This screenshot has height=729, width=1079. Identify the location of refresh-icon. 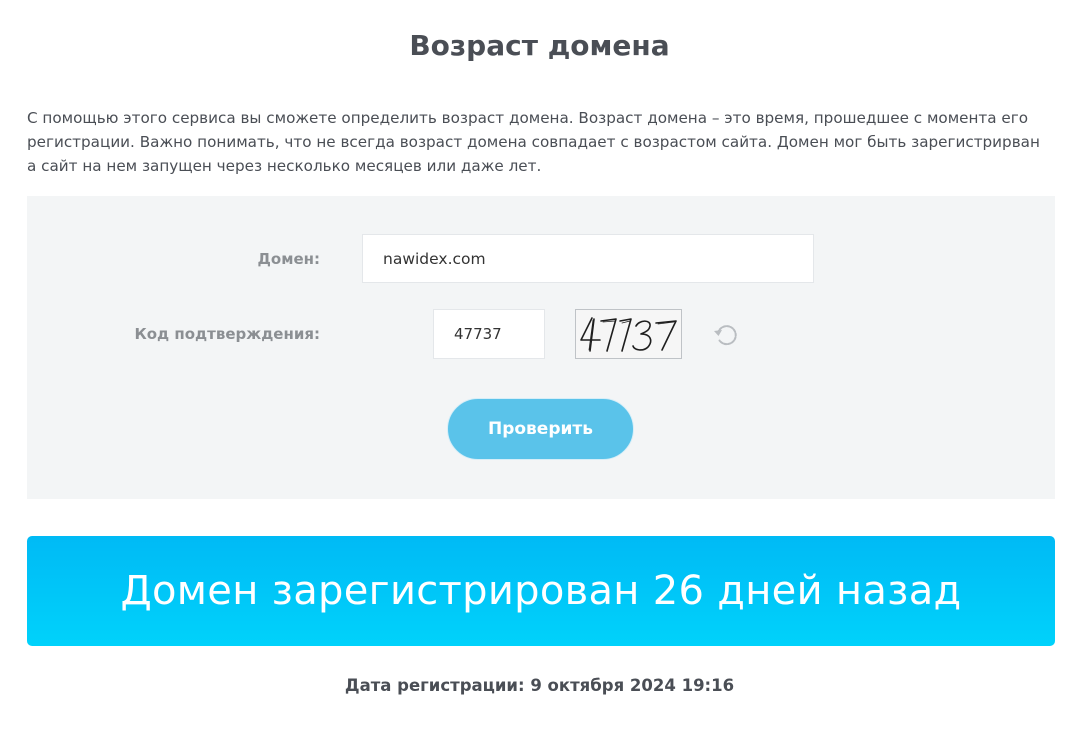
(725, 335).